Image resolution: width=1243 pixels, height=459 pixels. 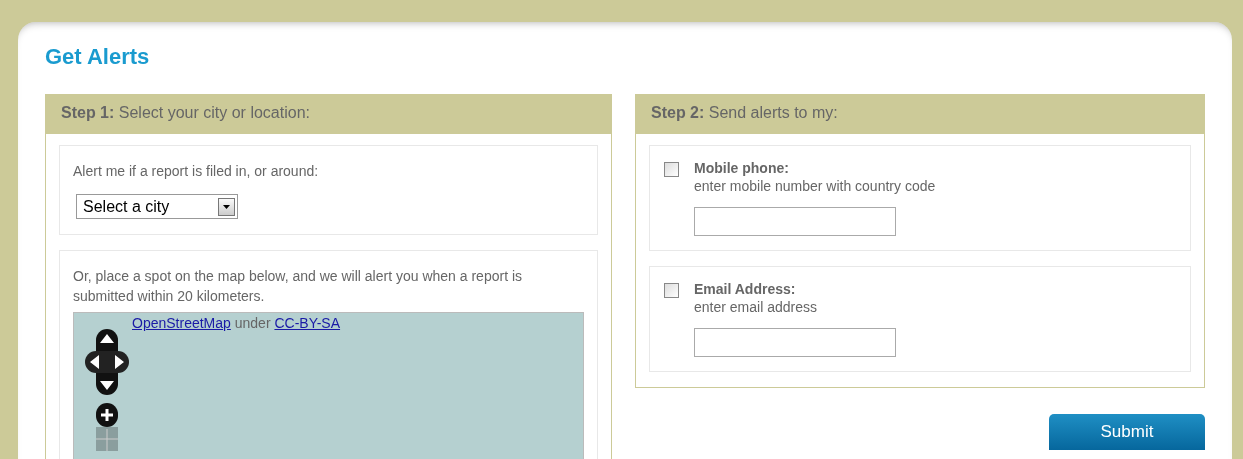 I want to click on channel-hint: enter email address, so click(x=756, y=307).